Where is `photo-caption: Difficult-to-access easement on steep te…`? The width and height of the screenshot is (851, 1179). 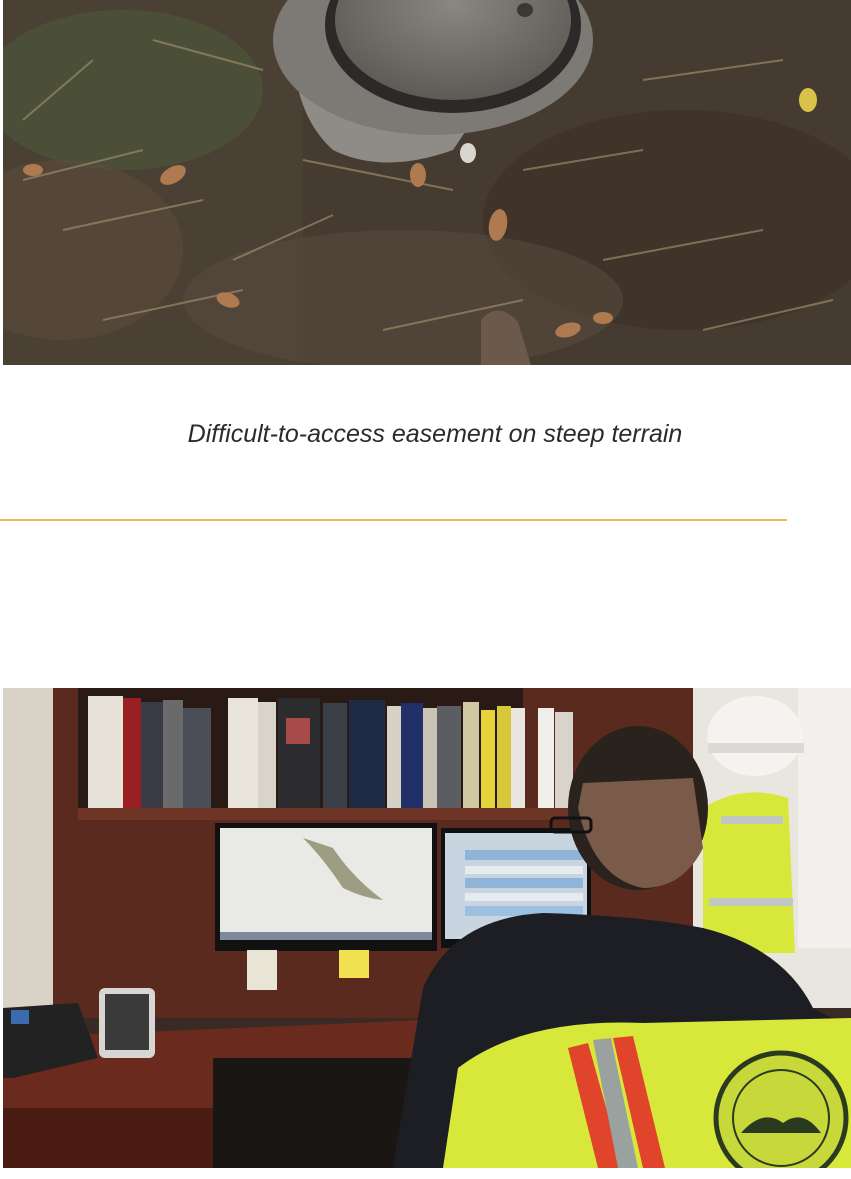
photo-caption: Difficult-to-access easement on steep te… is located at coordinates (435, 434).